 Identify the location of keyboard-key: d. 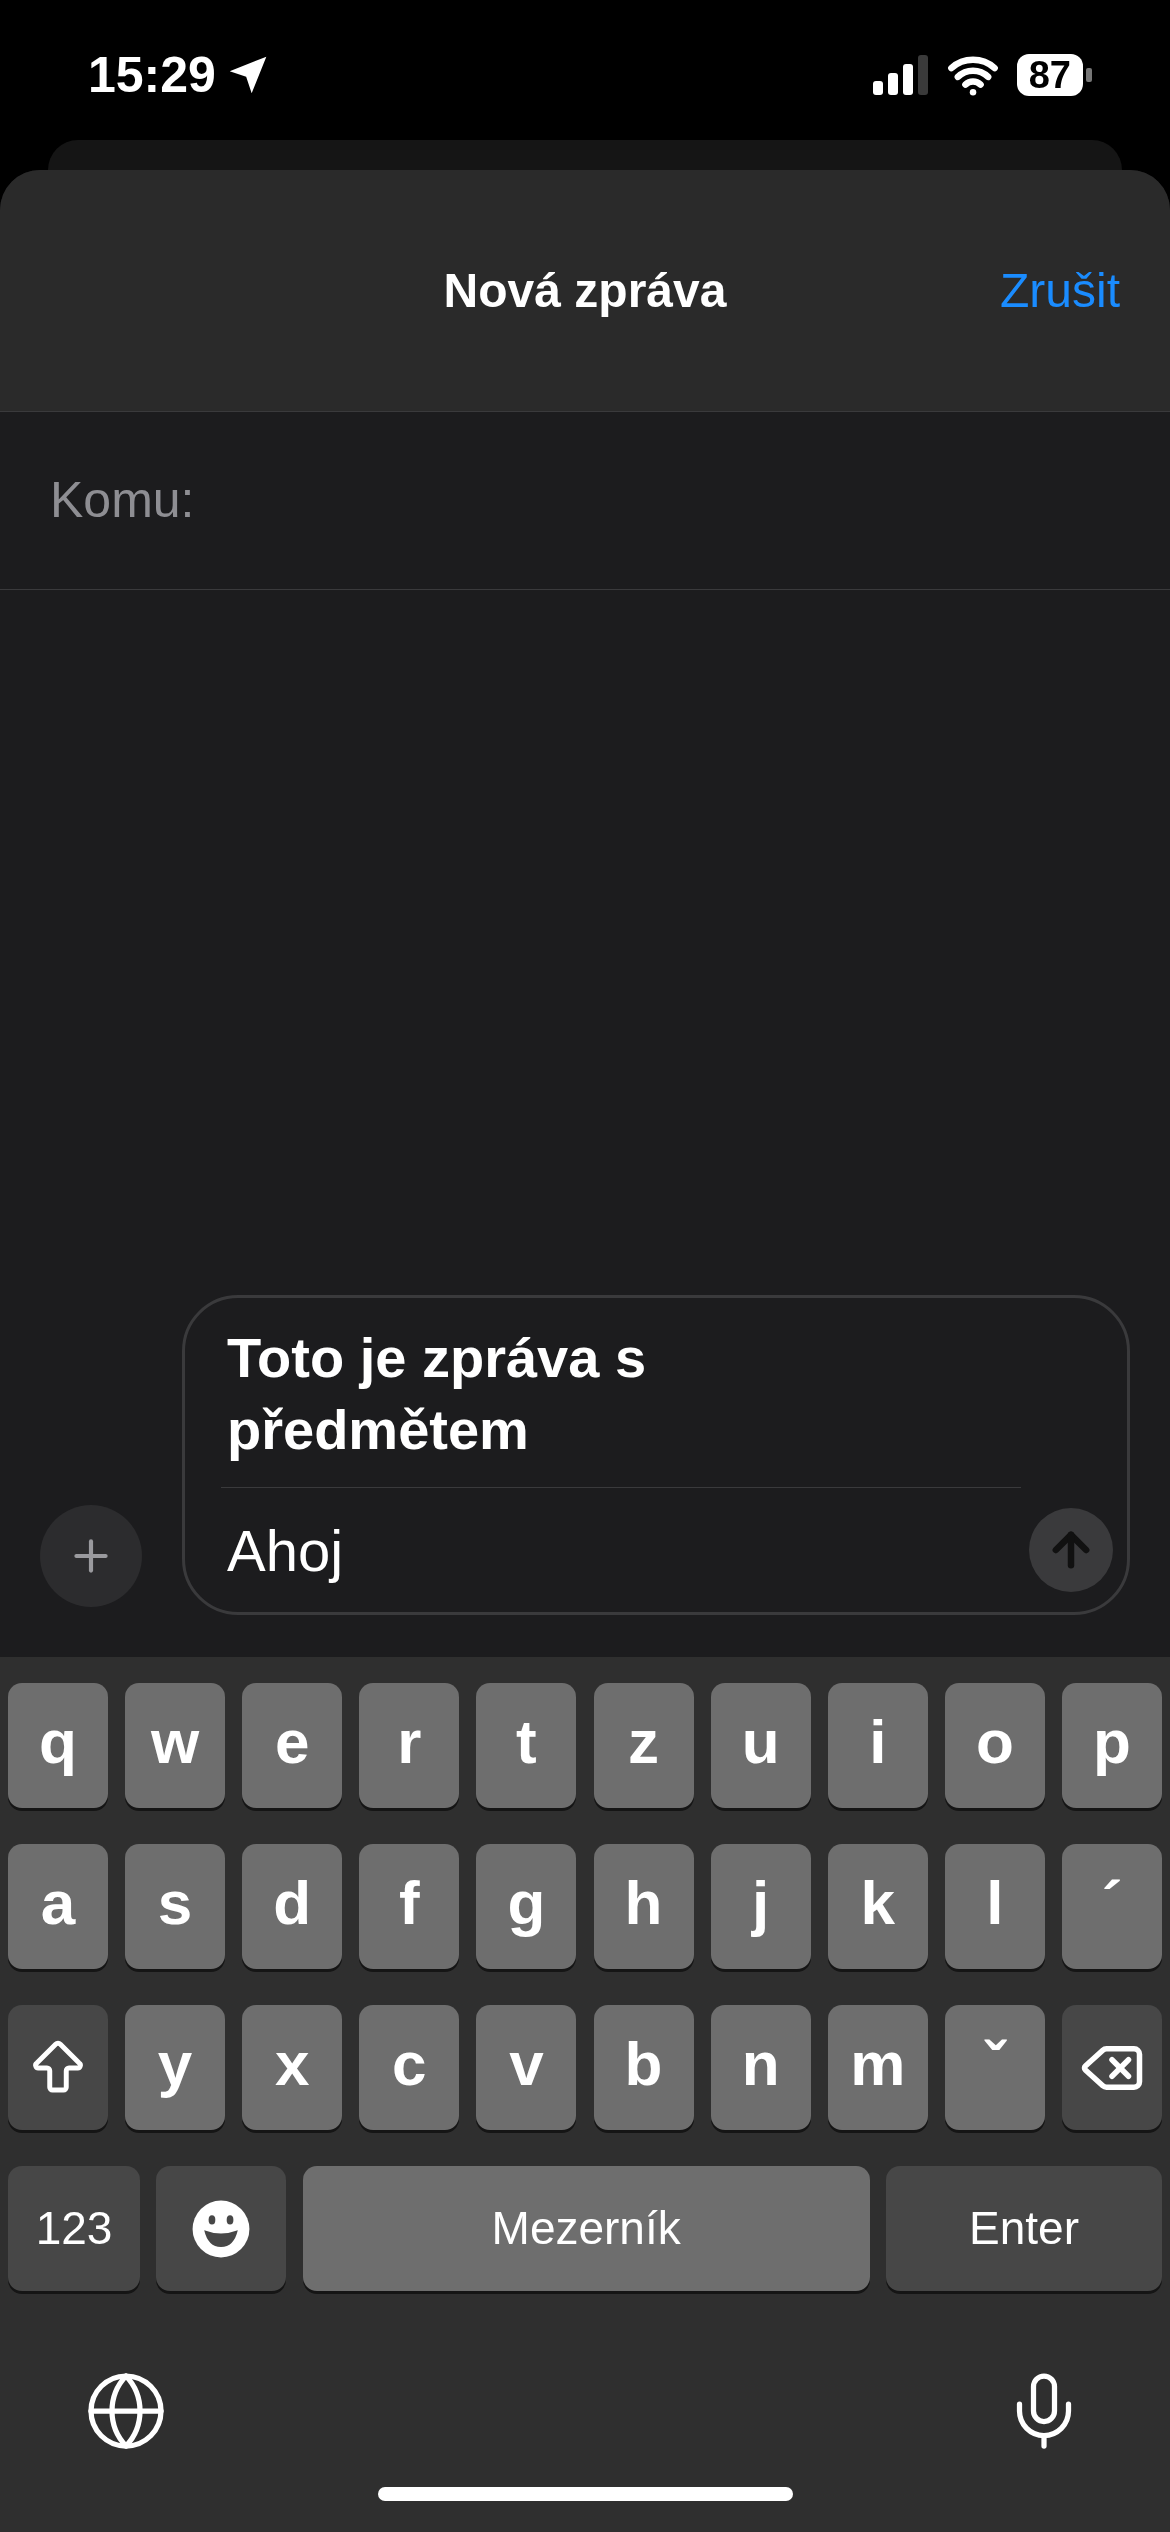
(292, 1906).